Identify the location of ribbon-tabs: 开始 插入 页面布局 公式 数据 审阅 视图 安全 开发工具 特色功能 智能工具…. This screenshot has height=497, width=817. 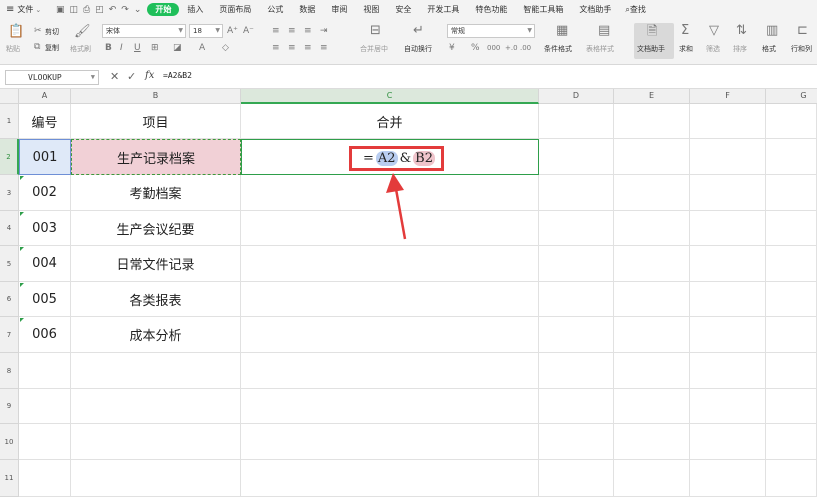
(383, 9).